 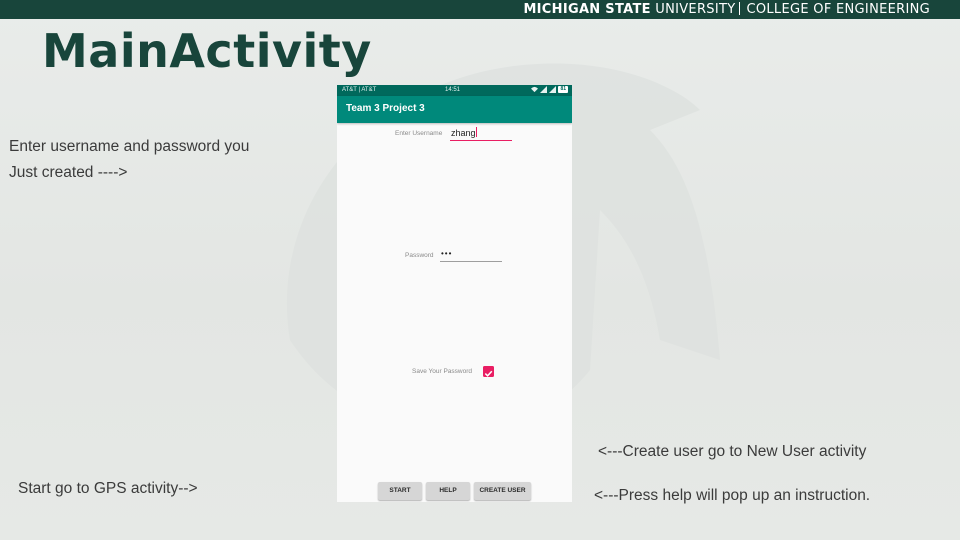 I want to click on instruction-note-start: Start go to GPS activity-->, so click(x=108, y=488).